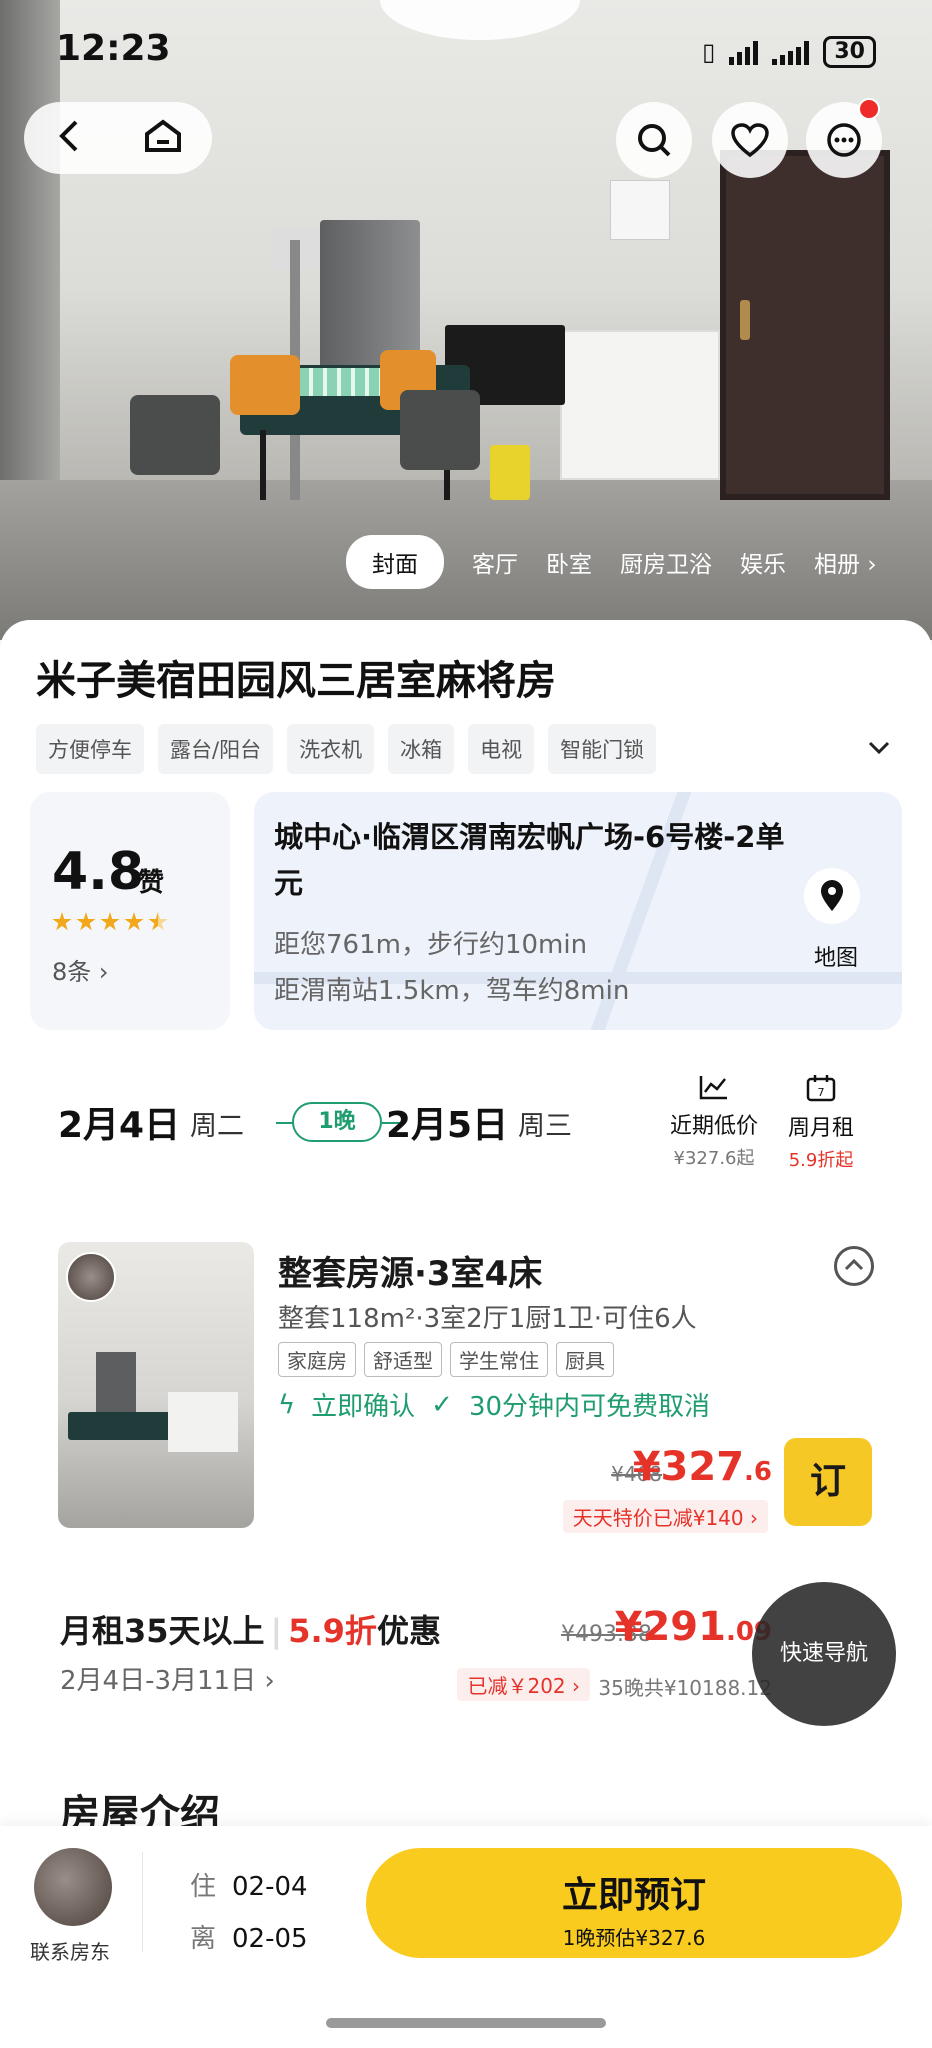 The image size is (932, 2048). What do you see at coordinates (466, 2023) in the screenshot?
I see `home-indicator` at bounding box center [466, 2023].